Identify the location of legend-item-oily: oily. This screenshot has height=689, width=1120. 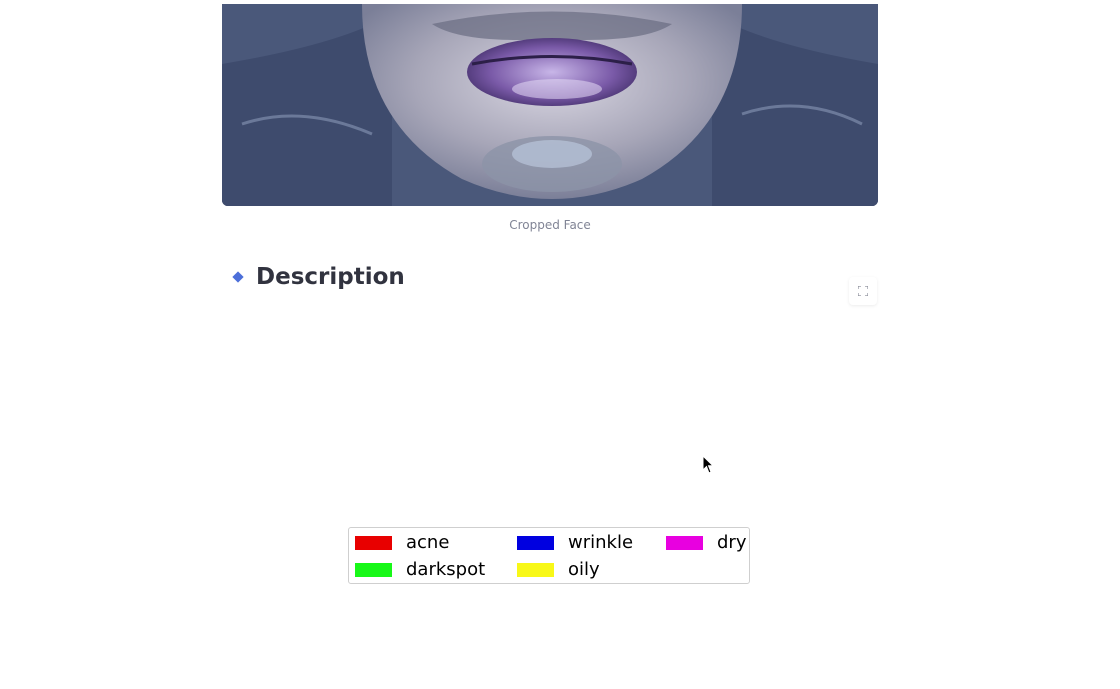
(558, 569).